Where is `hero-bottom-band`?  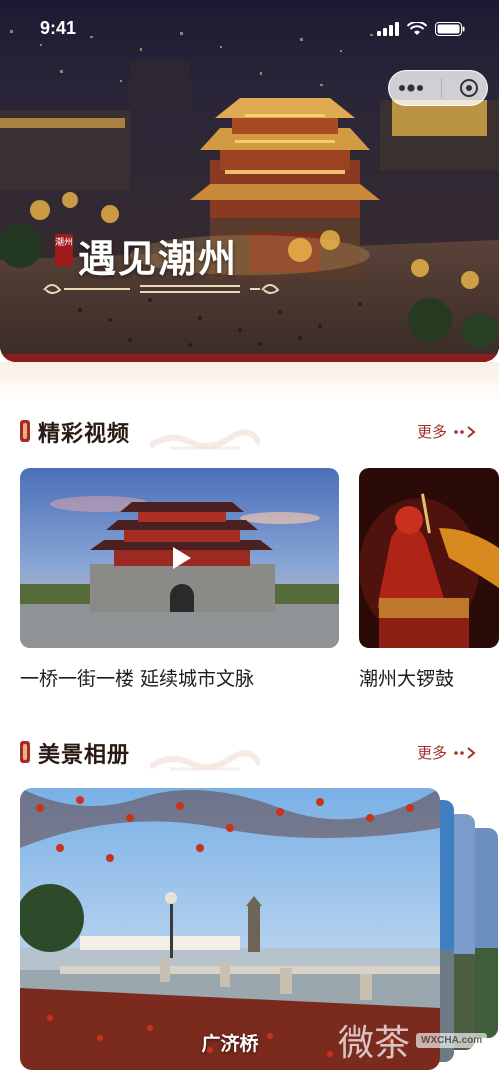
hero-bottom-band is located at coordinates (249, 358).